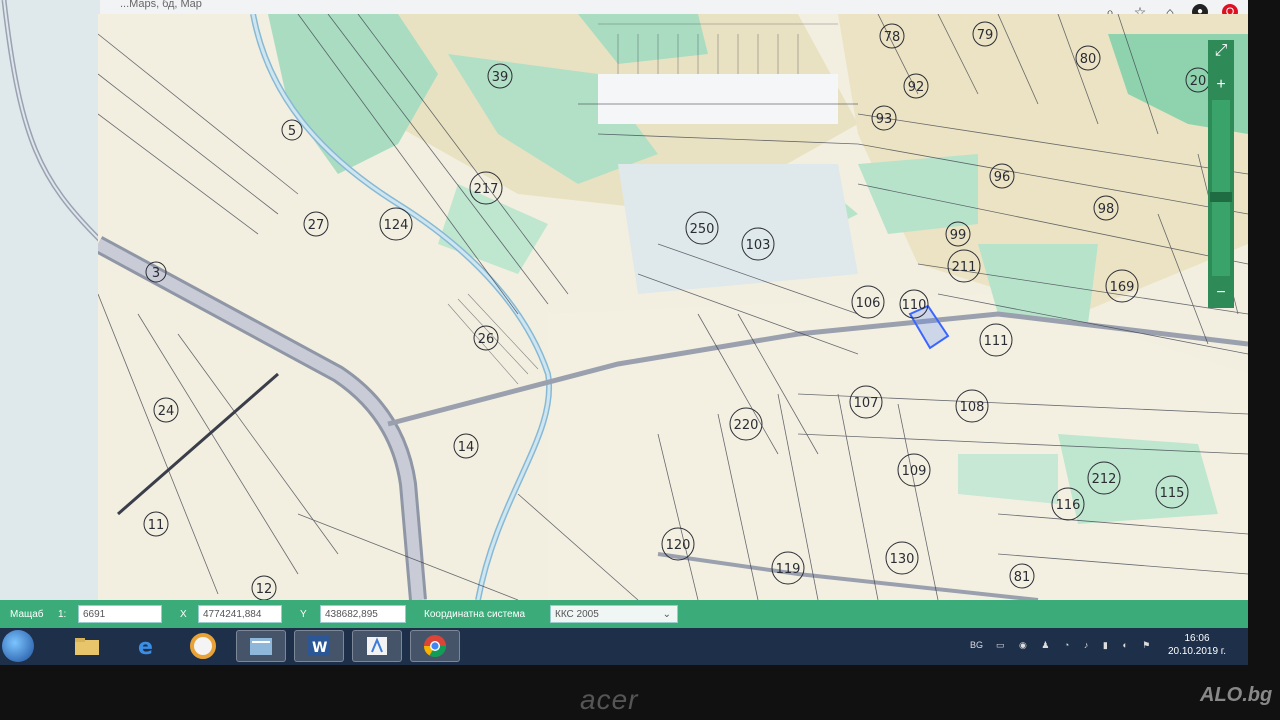 This screenshot has width=1280, height=720. I want to click on svg-text: 212, so click(1104, 479).